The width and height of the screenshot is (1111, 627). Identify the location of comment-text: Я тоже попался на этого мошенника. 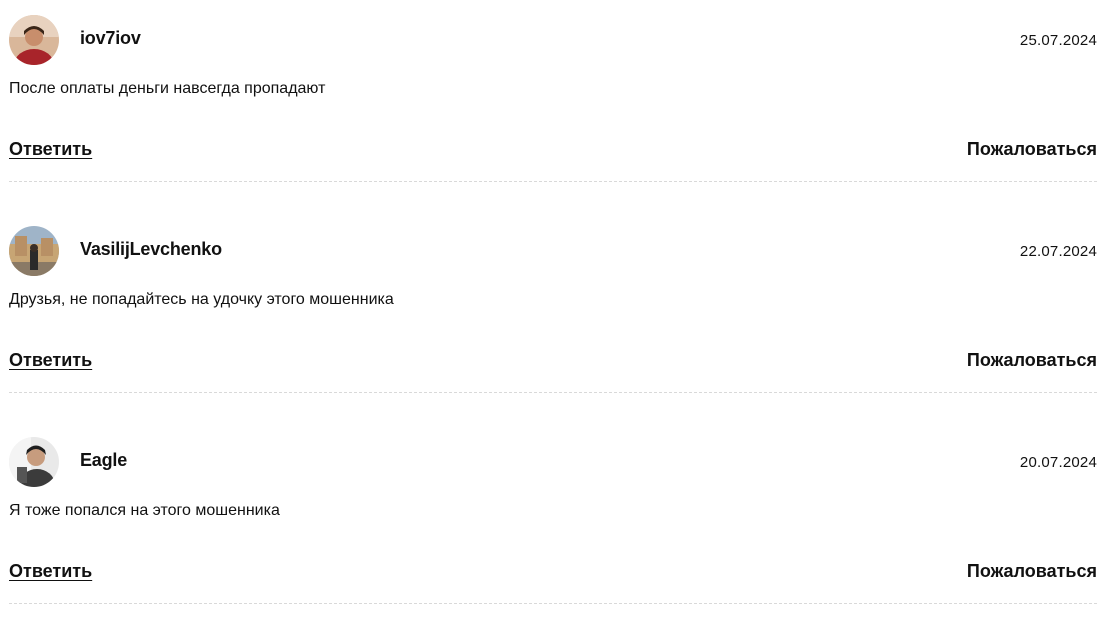
(144, 510).